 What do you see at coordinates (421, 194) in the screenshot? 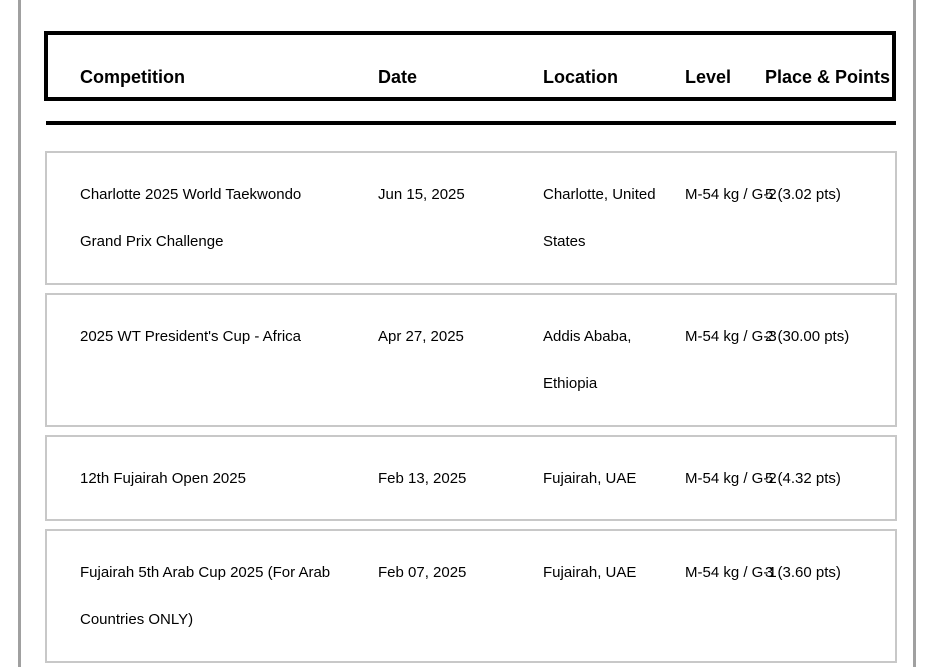
I see `cell-date: Jun 15, 2025` at bounding box center [421, 194].